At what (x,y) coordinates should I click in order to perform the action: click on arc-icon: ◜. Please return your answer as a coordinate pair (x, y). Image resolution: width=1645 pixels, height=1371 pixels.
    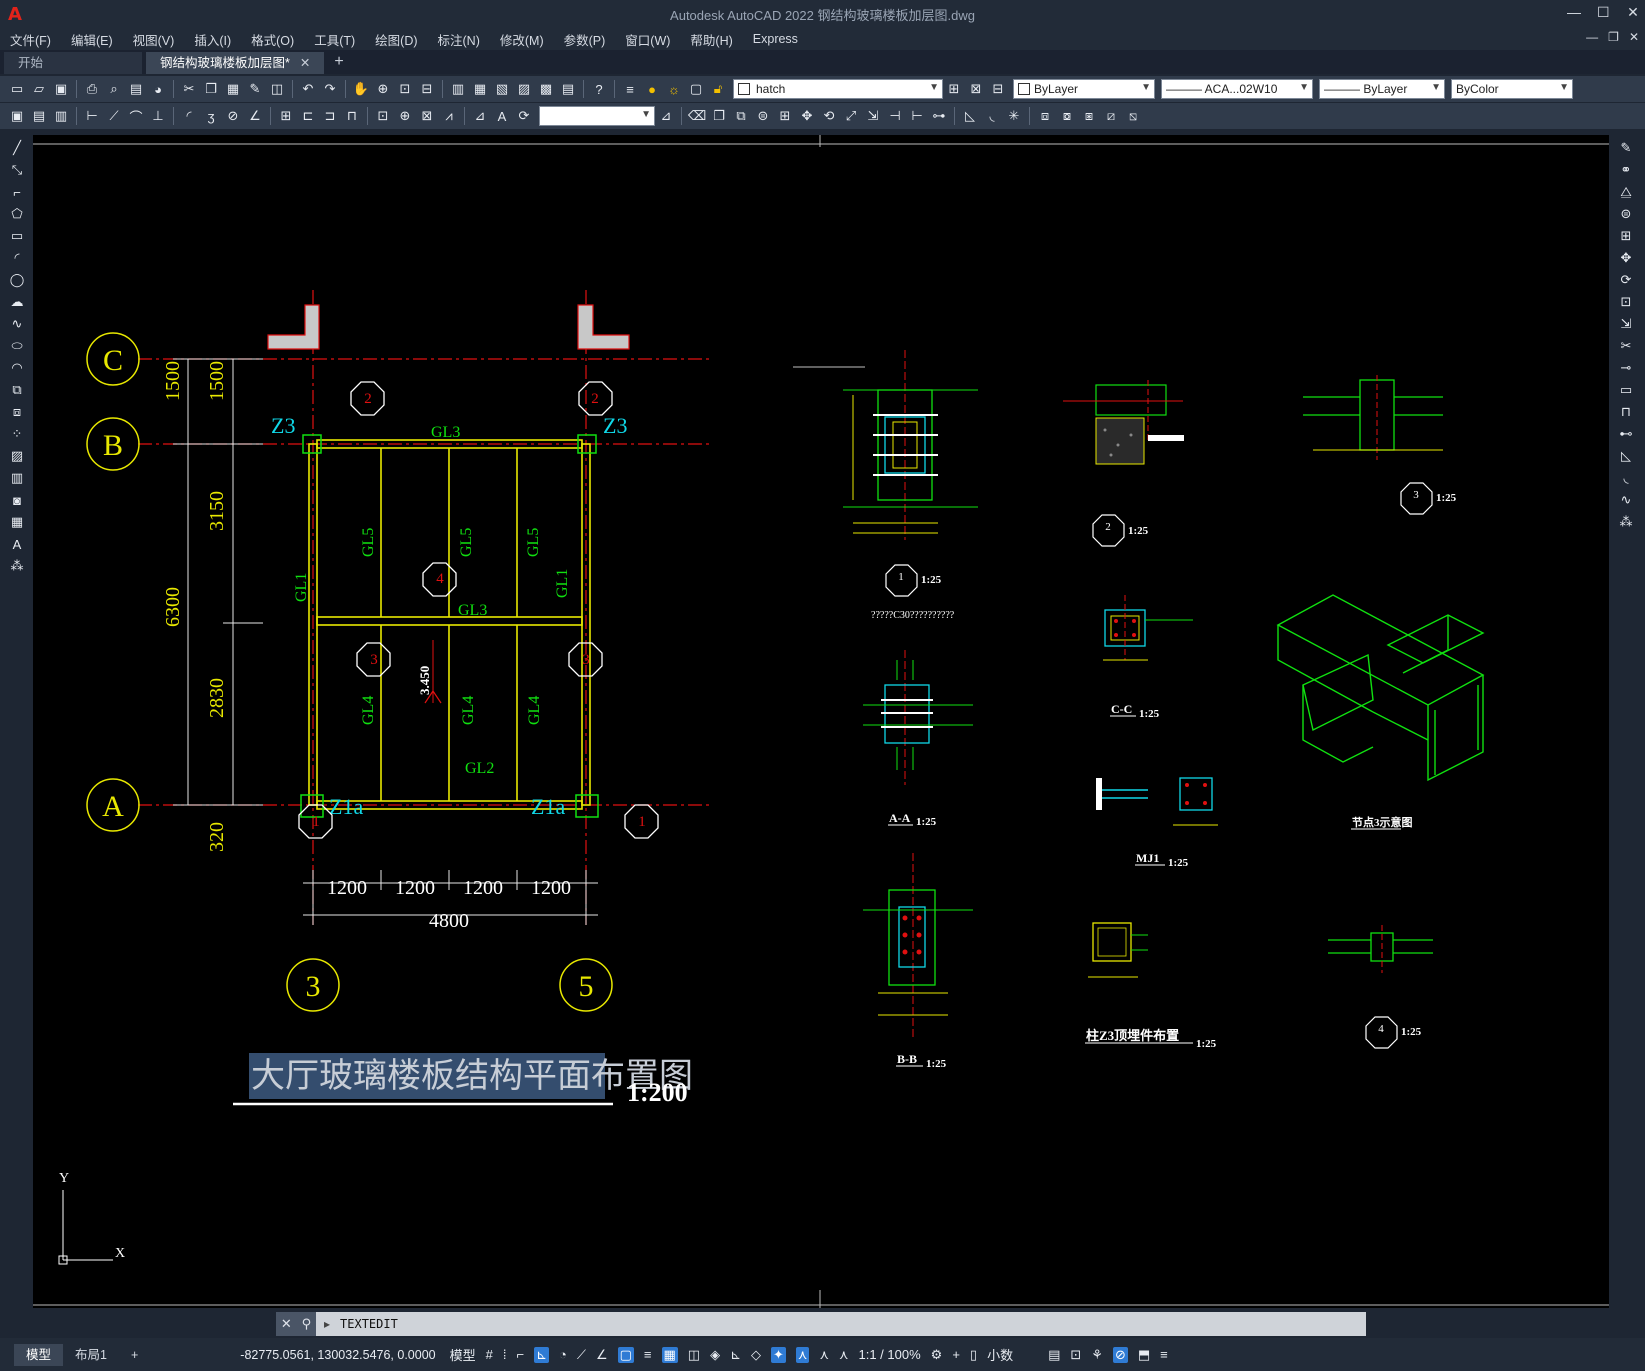
    Looking at the image, I should click on (17, 258).